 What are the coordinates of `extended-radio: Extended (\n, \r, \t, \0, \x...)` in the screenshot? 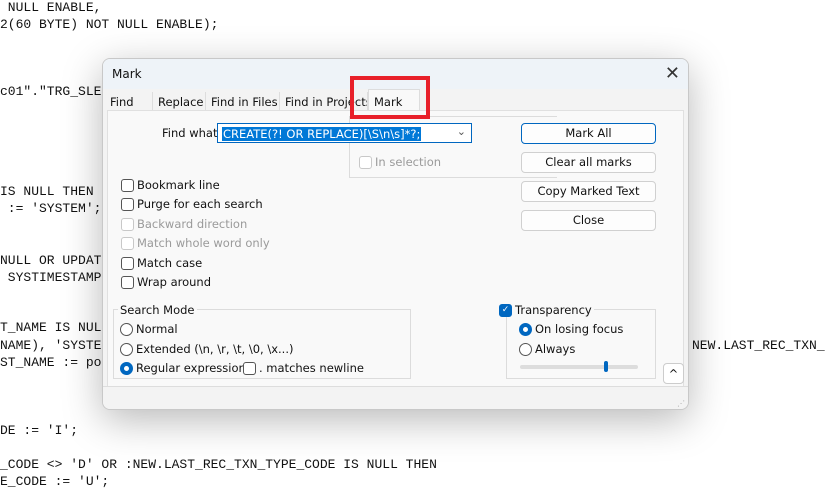 It's located at (206, 349).